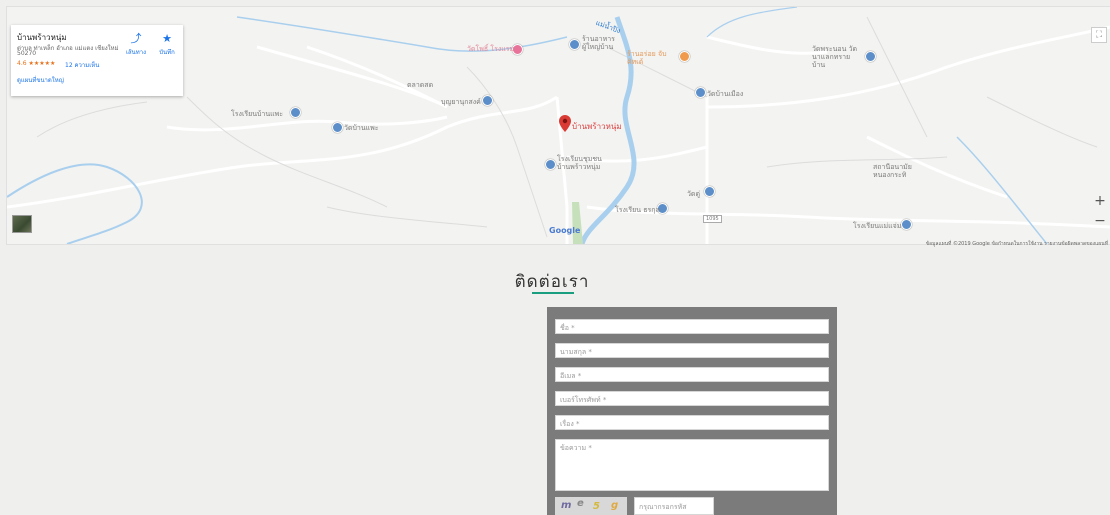 The width and height of the screenshot is (1110, 515). Describe the element at coordinates (565, 123) in the screenshot. I see `location-pin-icon` at that location.